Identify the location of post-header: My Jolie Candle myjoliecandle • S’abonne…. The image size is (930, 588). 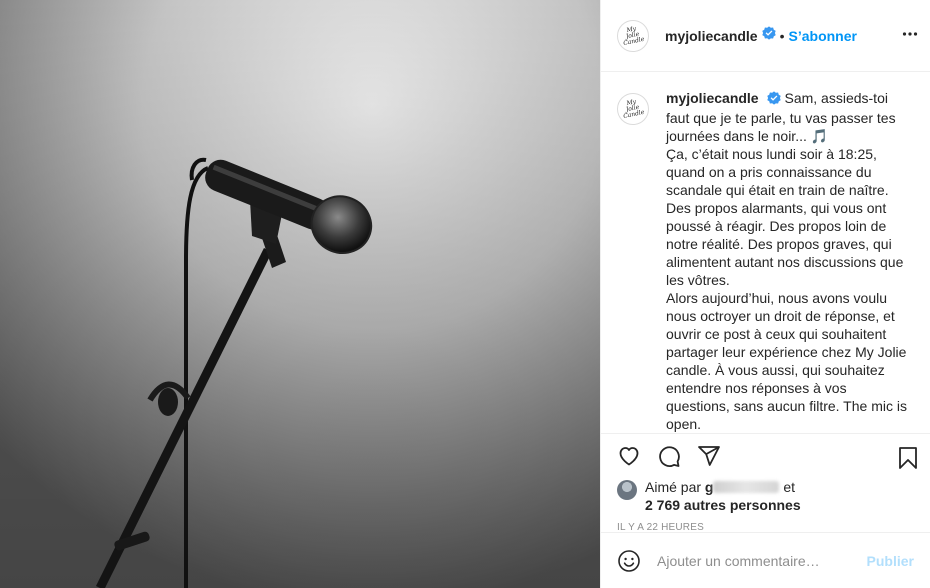
(765, 36).